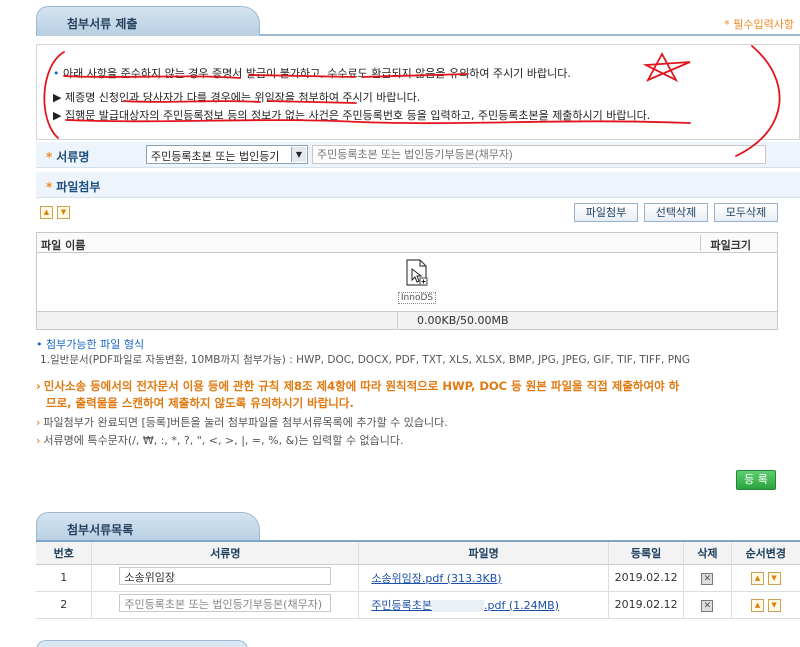 The width and height of the screenshot is (800, 647). I want to click on col-file: 파일명, so click(483, 552).